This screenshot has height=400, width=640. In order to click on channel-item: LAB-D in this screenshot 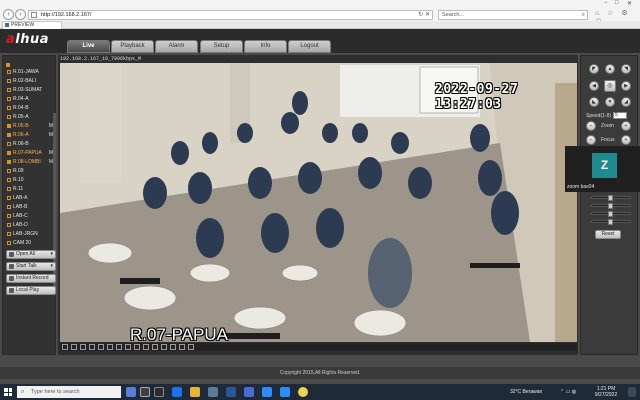, I will do `click(31, 225)`.